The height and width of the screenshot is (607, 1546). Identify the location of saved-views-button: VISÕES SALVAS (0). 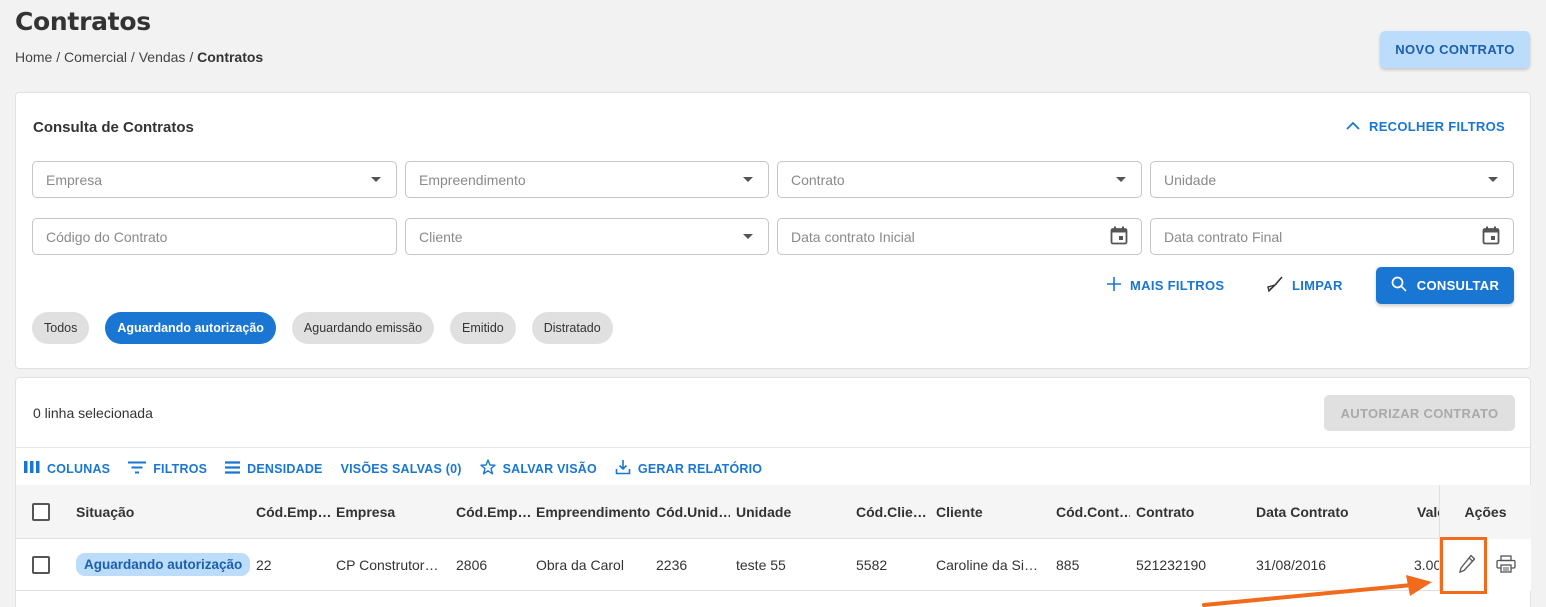
(401, 469).